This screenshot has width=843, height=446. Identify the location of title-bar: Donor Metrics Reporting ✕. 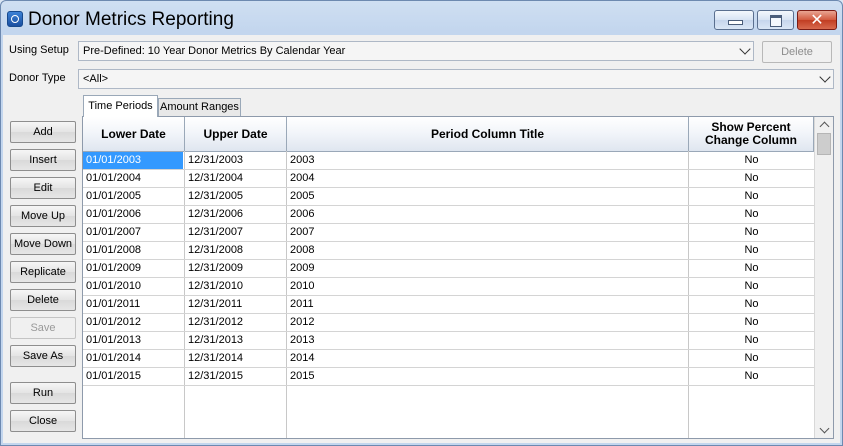
(421, 18).